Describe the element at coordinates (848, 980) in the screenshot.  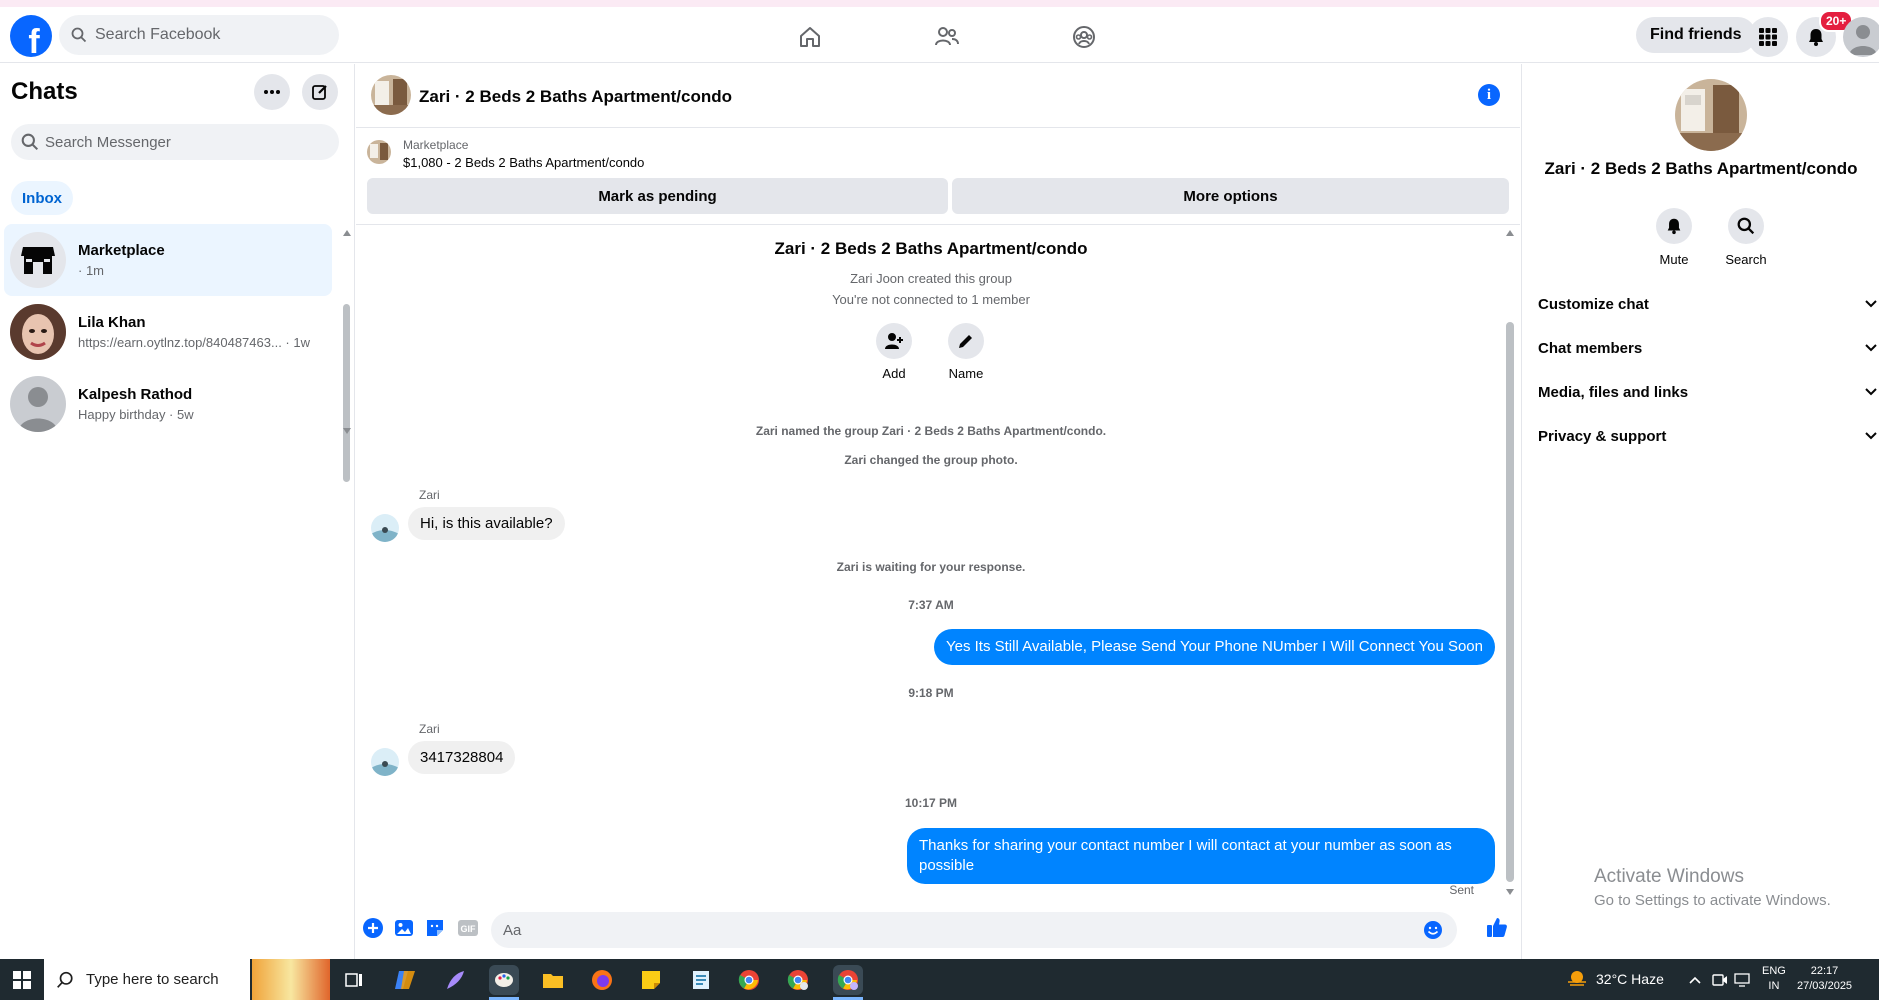
I see `chrome-active-icon` at that location.